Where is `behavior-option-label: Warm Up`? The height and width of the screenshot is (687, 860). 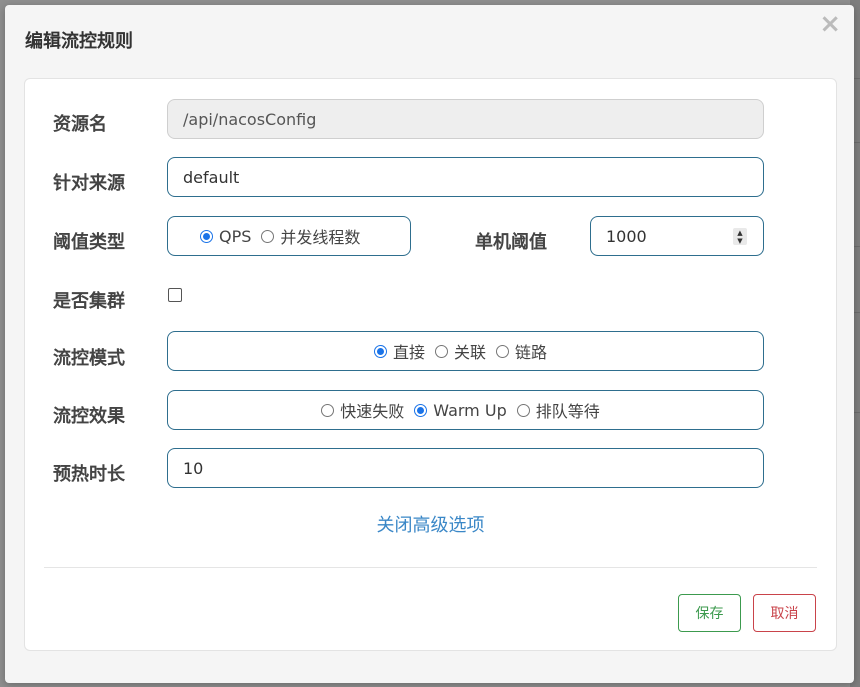
behavior-option-label: Warm Up is located at coordinates (470, 410).